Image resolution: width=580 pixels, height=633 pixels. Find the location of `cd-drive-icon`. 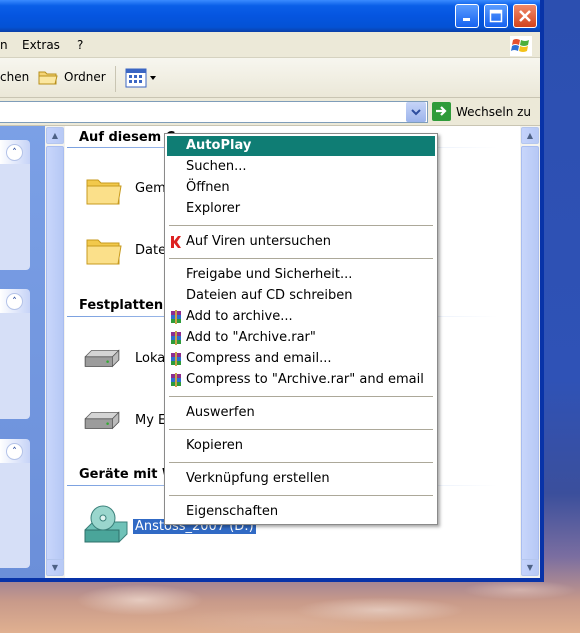

cd-drive-icon is located at coordinates (106, 524).